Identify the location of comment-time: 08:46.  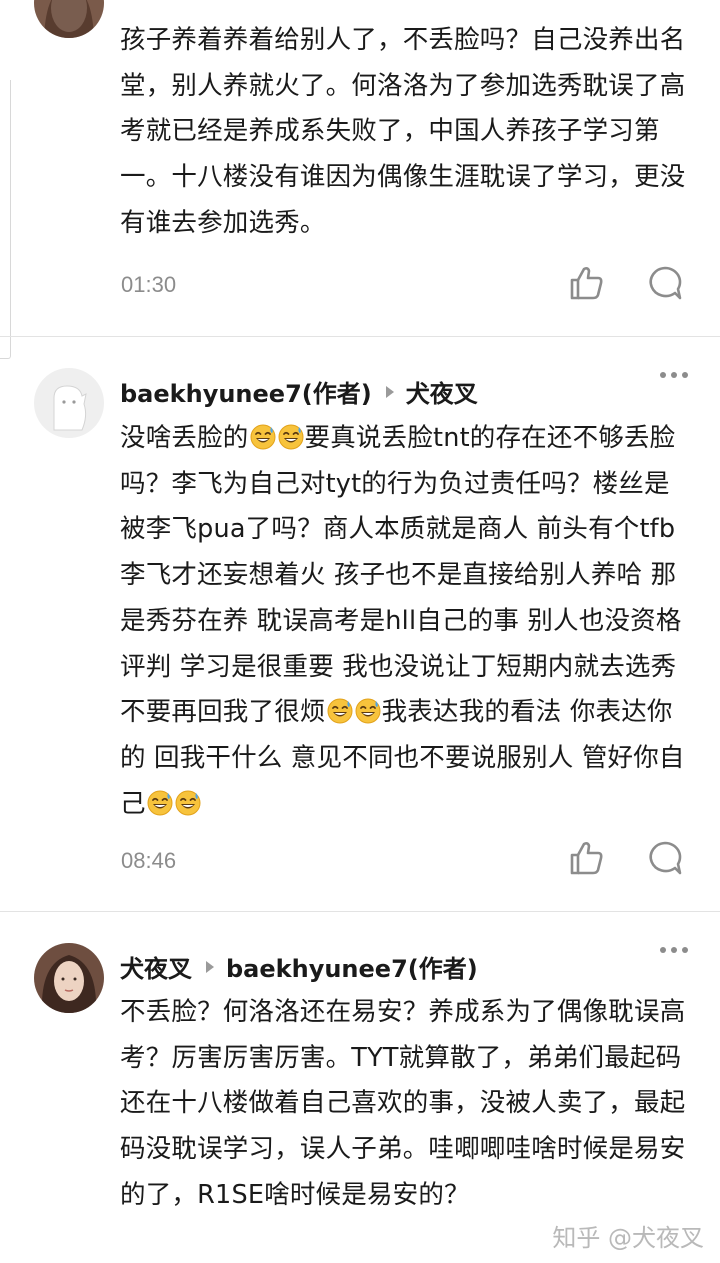
(149, 860).